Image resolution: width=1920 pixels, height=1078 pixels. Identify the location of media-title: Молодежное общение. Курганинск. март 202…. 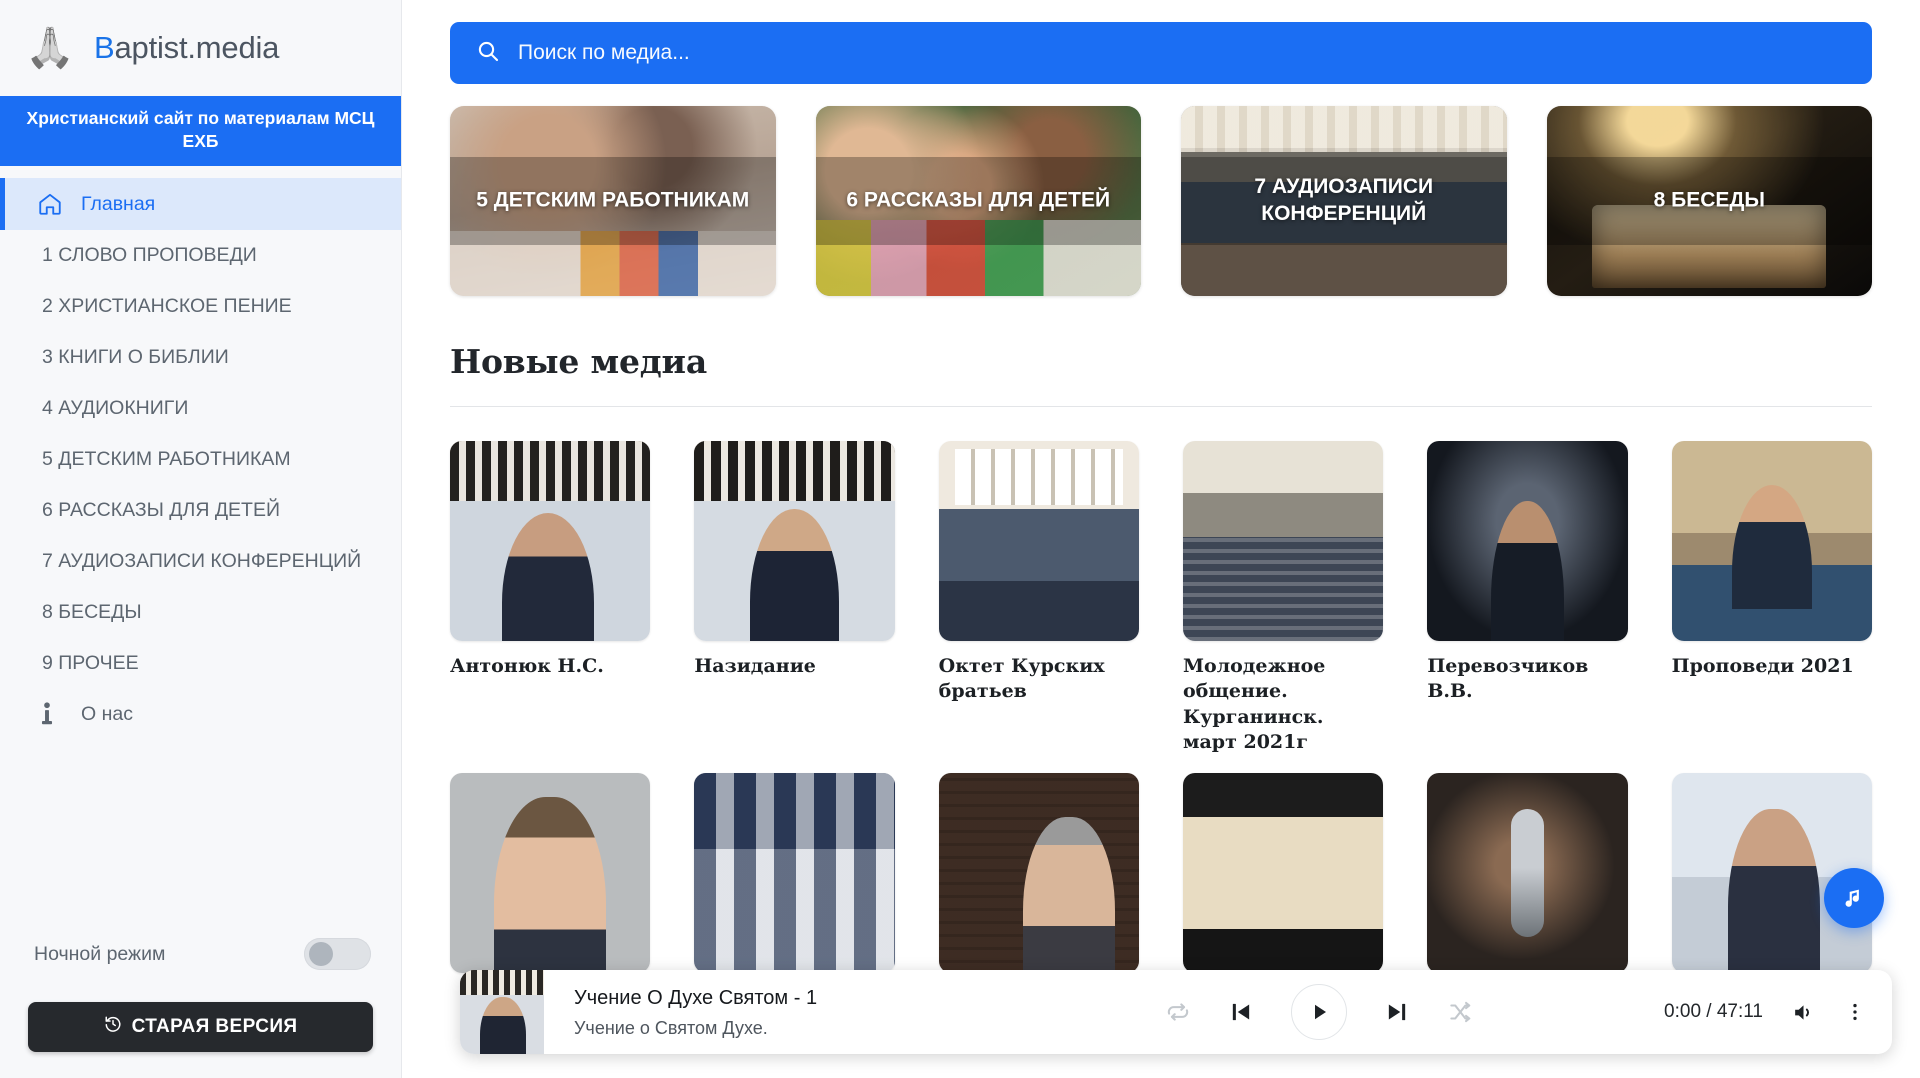
(1254, 704).